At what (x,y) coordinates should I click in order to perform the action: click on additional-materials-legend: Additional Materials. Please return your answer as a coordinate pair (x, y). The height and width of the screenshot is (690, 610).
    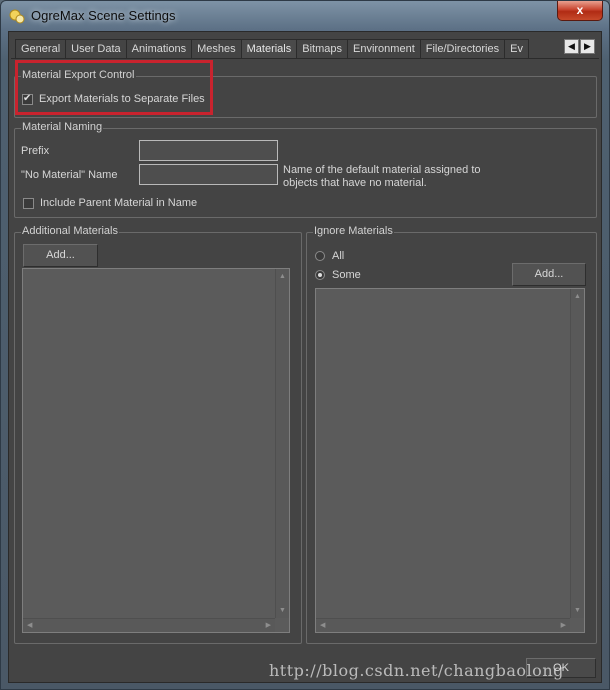
    Looking at the image, I should click on (70, 231).